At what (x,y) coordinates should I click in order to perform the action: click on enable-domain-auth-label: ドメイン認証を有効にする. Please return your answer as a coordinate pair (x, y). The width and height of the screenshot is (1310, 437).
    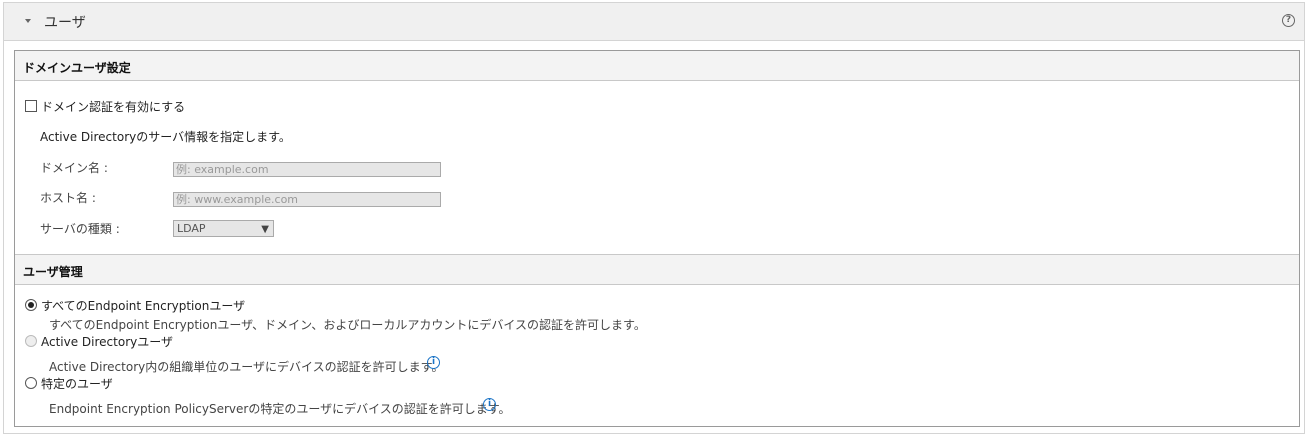
    Looking at the image, I should click on (113, 106).